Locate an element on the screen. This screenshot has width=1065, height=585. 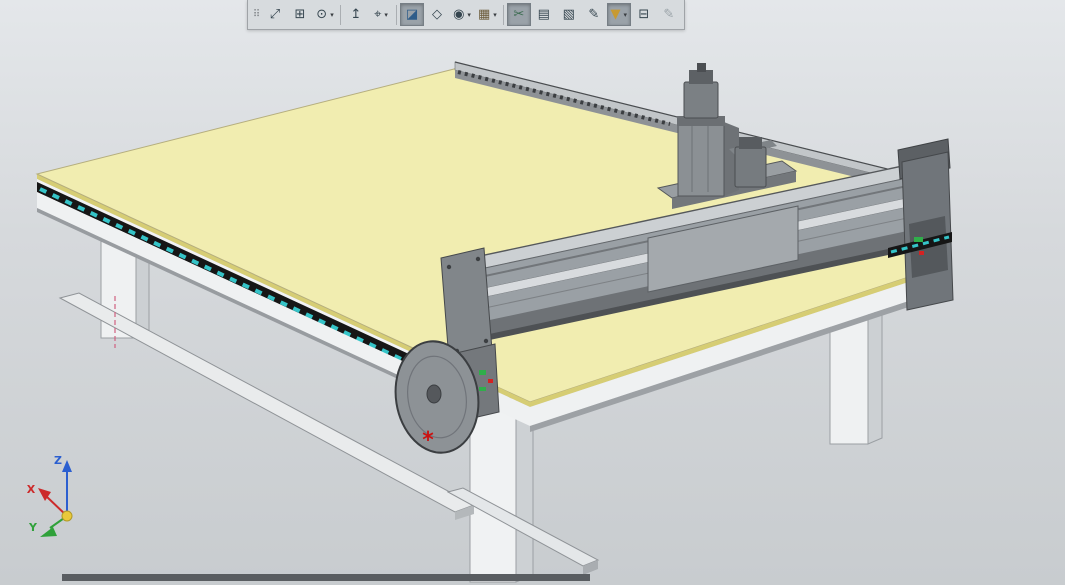
toolbar-grip-icon: ⠿ is located at coordinates (256, 14).